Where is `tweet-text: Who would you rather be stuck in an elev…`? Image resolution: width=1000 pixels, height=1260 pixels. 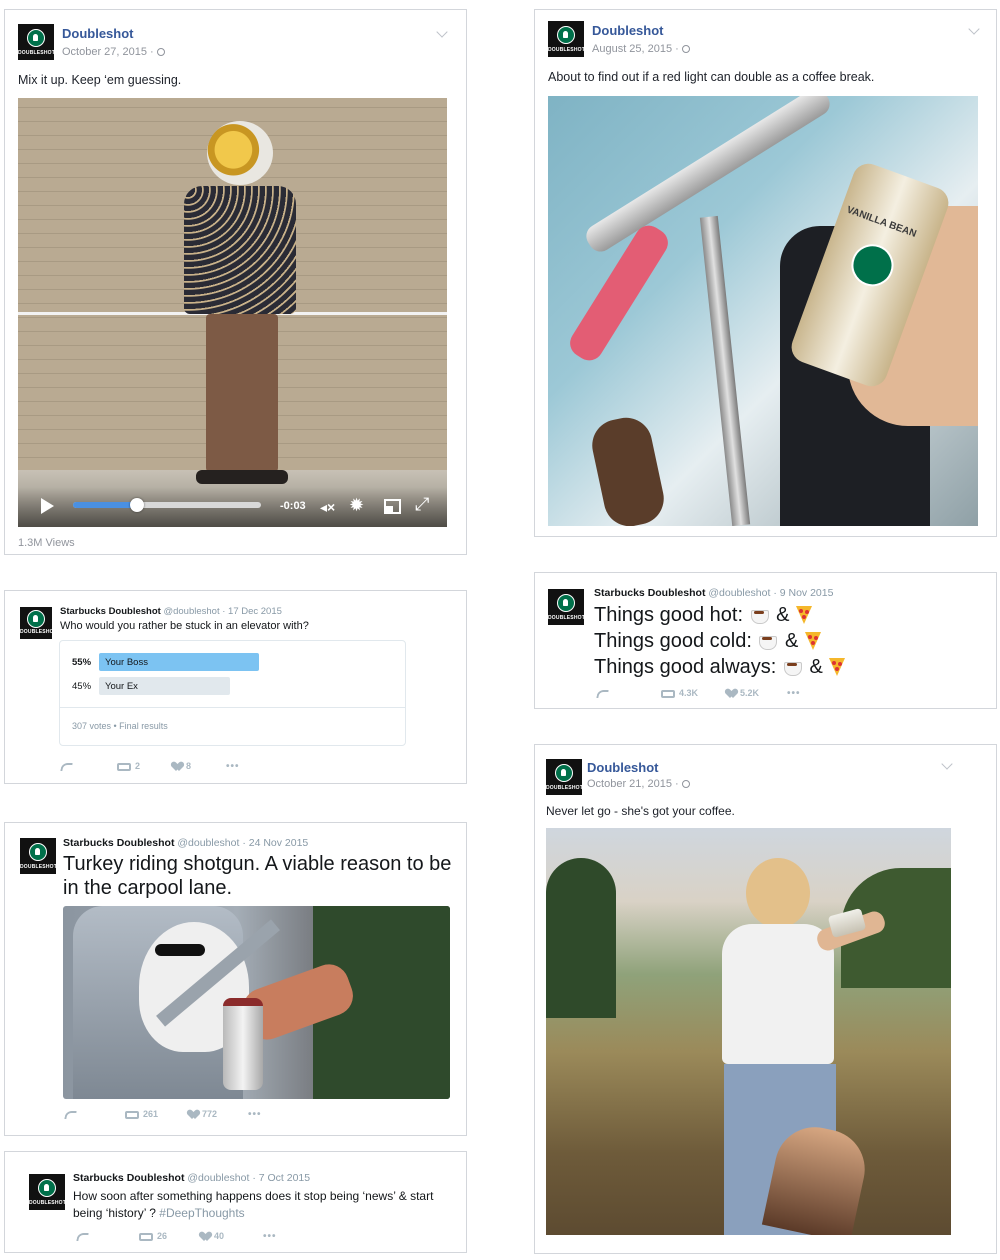
tweet-text: Who would you rather be stuck in an elev… is located at coordinates (184, 626).